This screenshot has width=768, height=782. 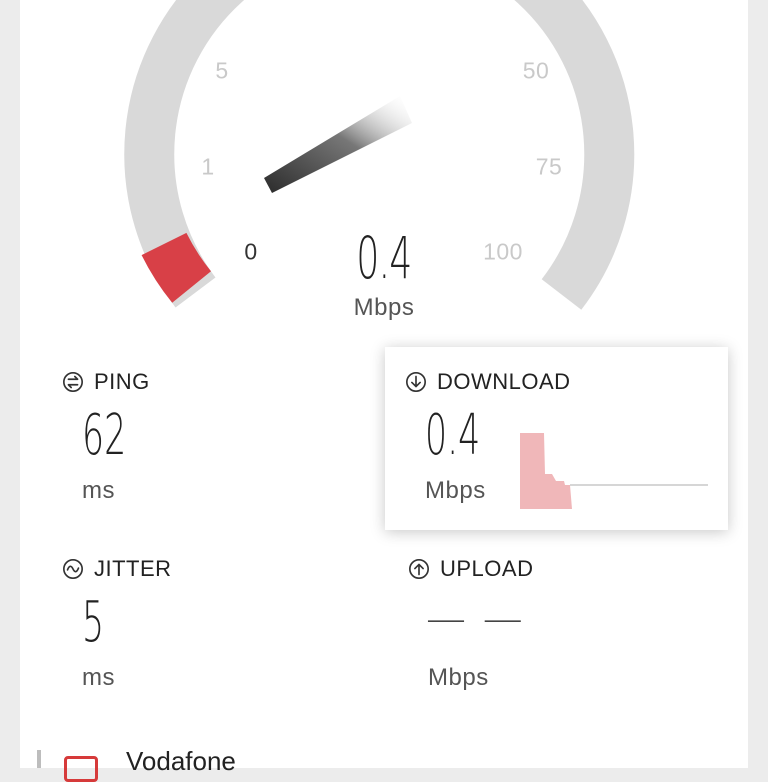 I want to click on ping-value: 62, so click(x=104, y=435).